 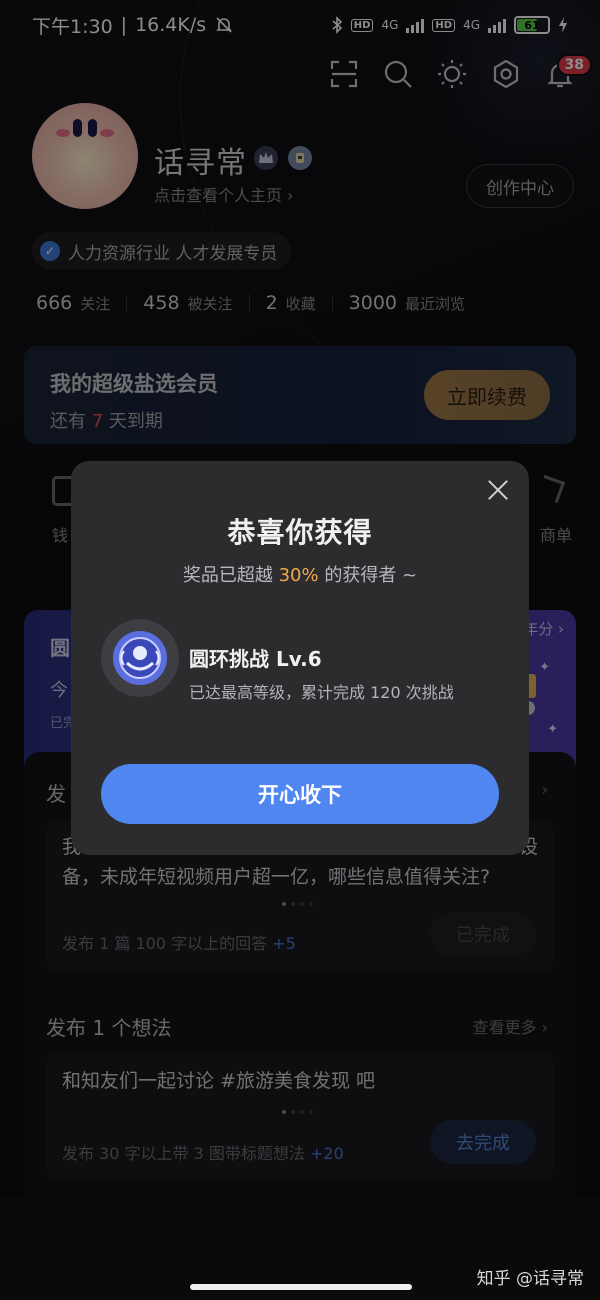 What do you see at coordinates (530, 1279) in the screenshot?
I see `watermark: 知乎 @话寻常` at bounding box center [530, 1279].